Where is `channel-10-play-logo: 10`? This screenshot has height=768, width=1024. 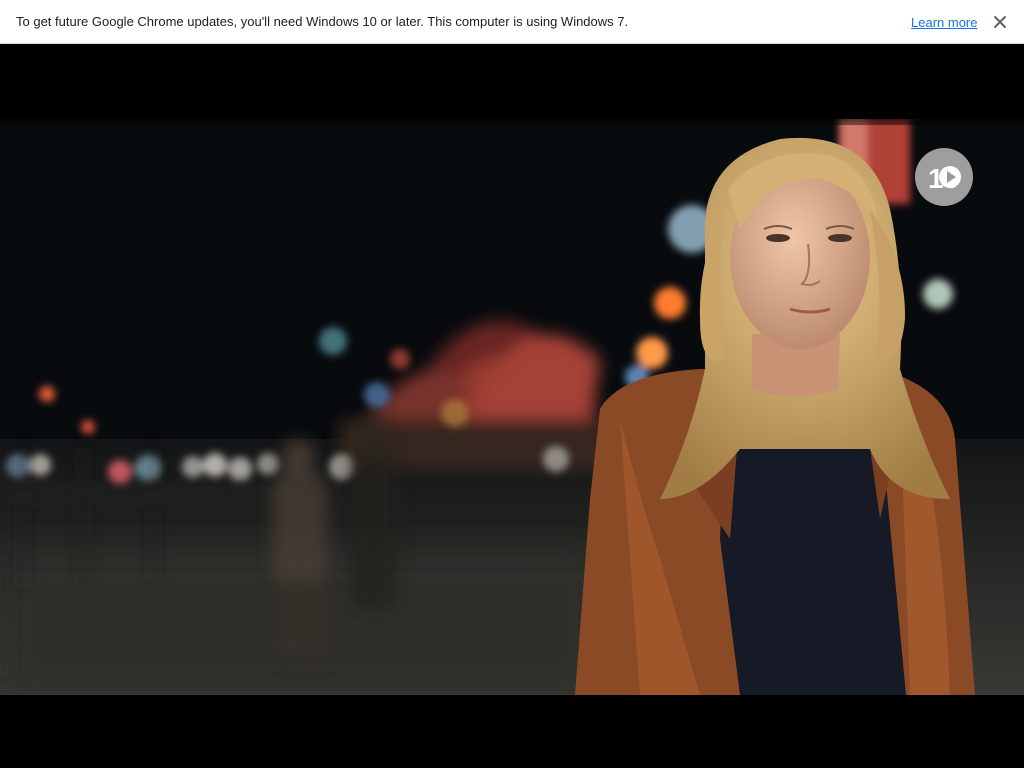 channel-10-play-logo: 10 is located at coordinates (944, 177).